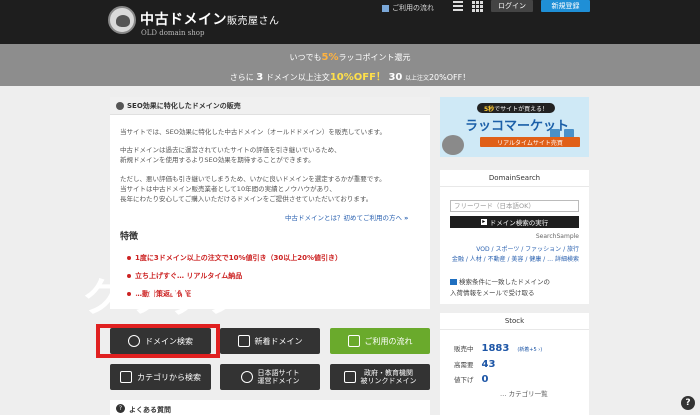 This screenshot has height=415, width=700. I want to click on search-sample-links: VOD / スポーツ / ファッション / 旅行, so click(514, 248).